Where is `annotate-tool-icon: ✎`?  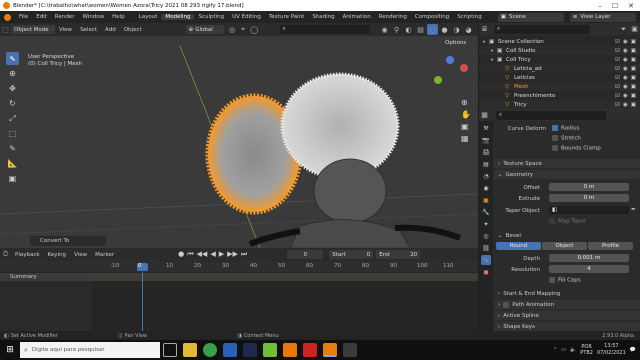
annotate-tool-icon: ✎ is located at coordinates (12, 148).